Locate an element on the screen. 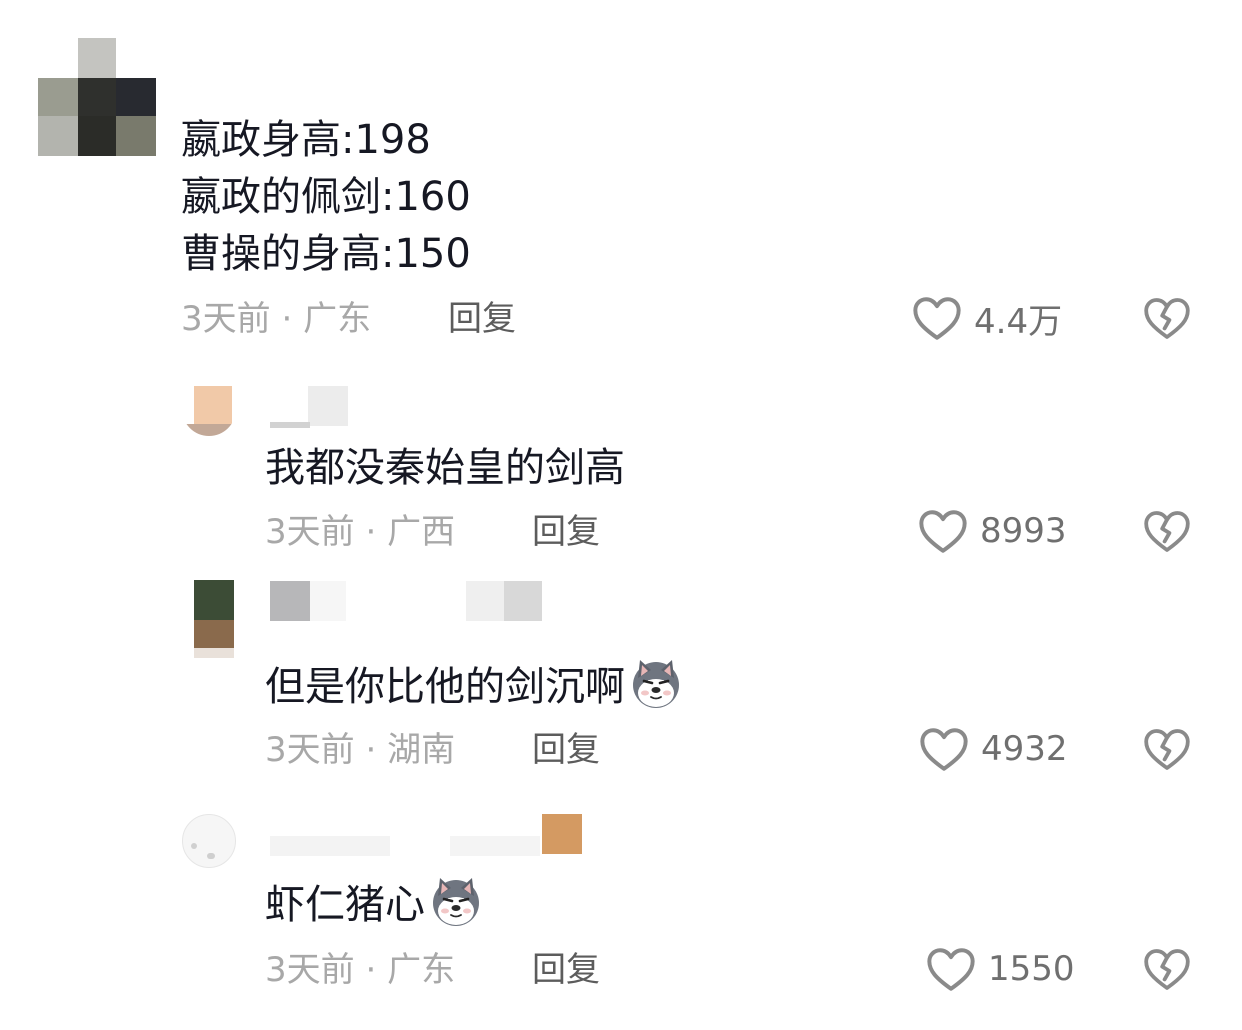 The image size is (1242, 1030). comment-text: 但是你比他的剑沉啊 is located at coordinates (445, 687).